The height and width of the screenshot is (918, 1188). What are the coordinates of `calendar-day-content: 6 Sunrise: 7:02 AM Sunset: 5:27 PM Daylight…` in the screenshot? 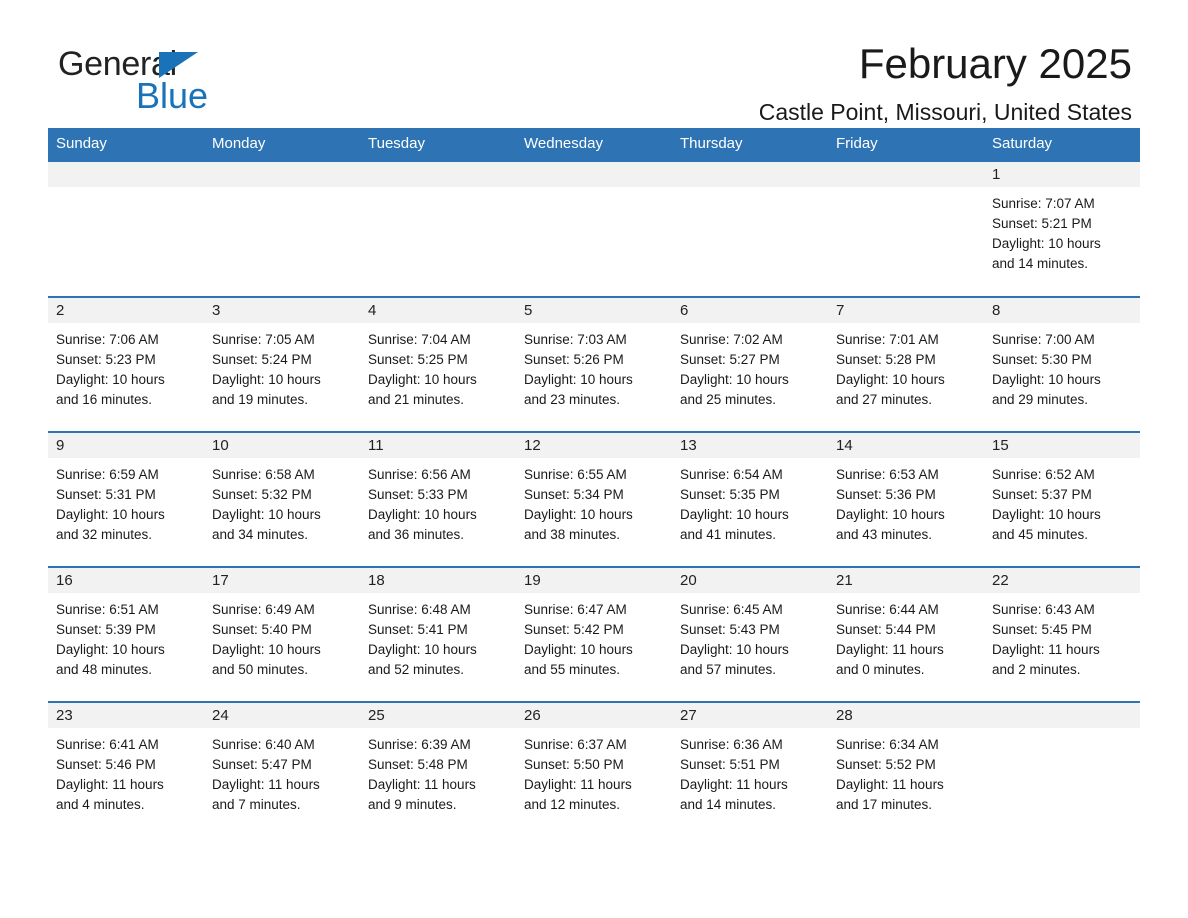 It's located at (750, 364).